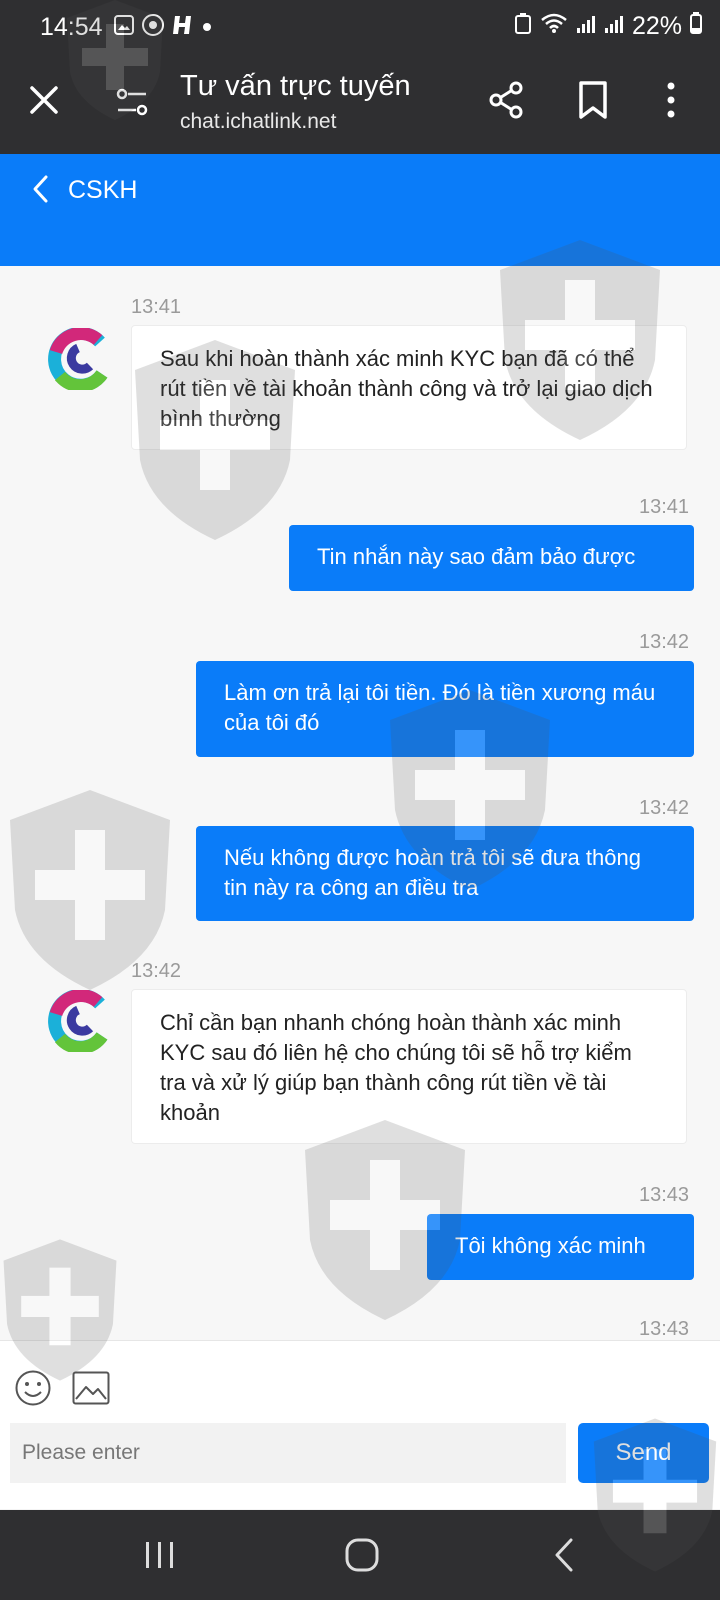 This screenshot has height=1600, width=720. I want to click on more-options-icon, so click(671, 100).